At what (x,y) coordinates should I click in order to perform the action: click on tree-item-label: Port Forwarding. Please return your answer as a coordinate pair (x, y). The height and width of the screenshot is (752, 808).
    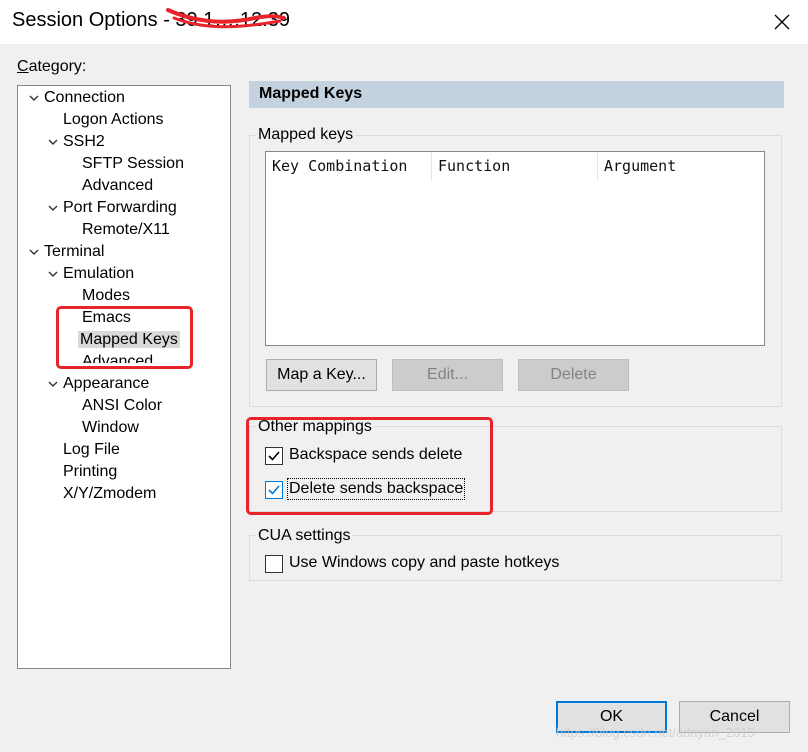
    Looking at the image, I should click on (120, 207).